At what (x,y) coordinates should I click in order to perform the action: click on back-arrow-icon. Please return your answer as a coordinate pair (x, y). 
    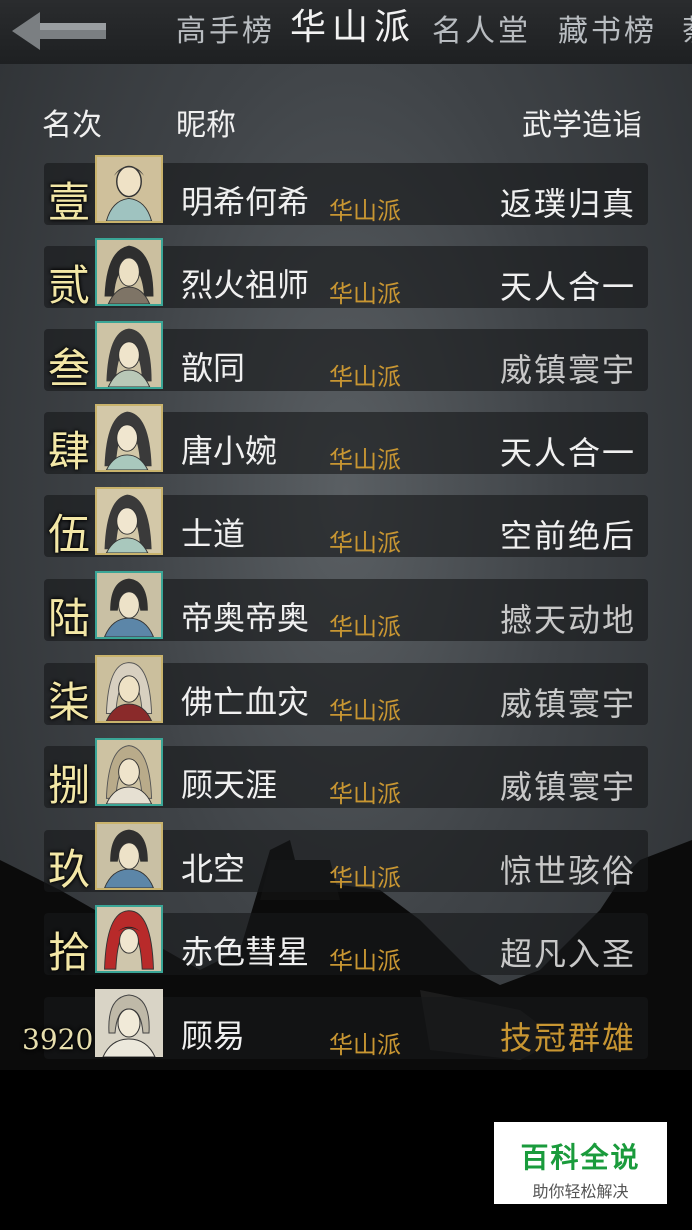
    Looking at the image, I should click on (60, 31).